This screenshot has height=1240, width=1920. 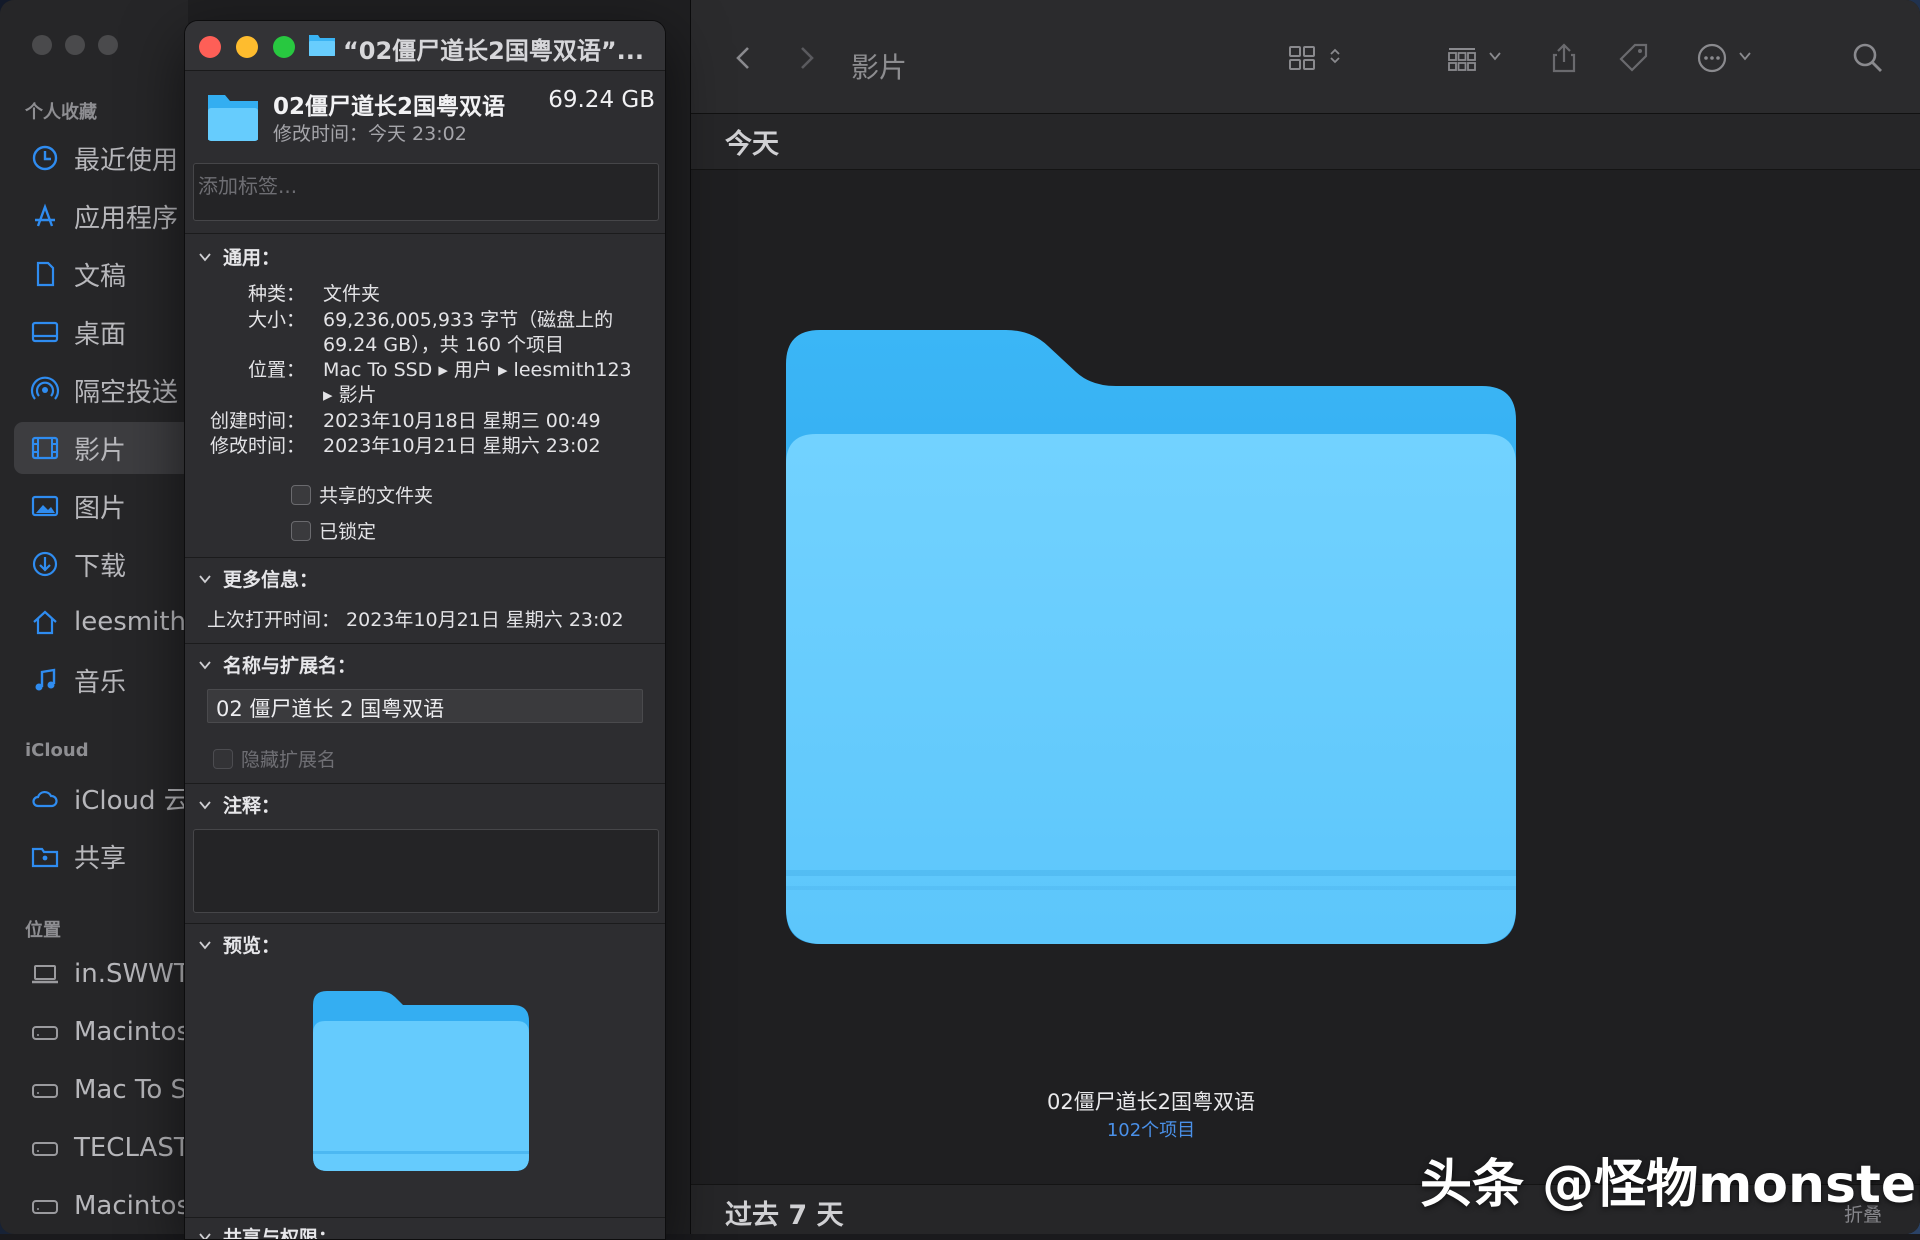 I want to click on view-mode-button, so click(x=1314, y=58).